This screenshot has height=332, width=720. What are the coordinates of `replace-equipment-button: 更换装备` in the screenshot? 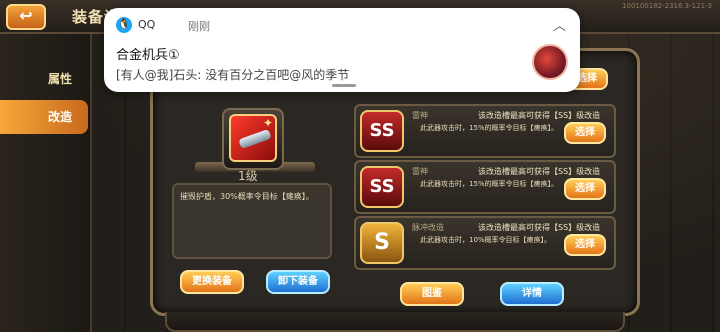 It's located at (212, 282).